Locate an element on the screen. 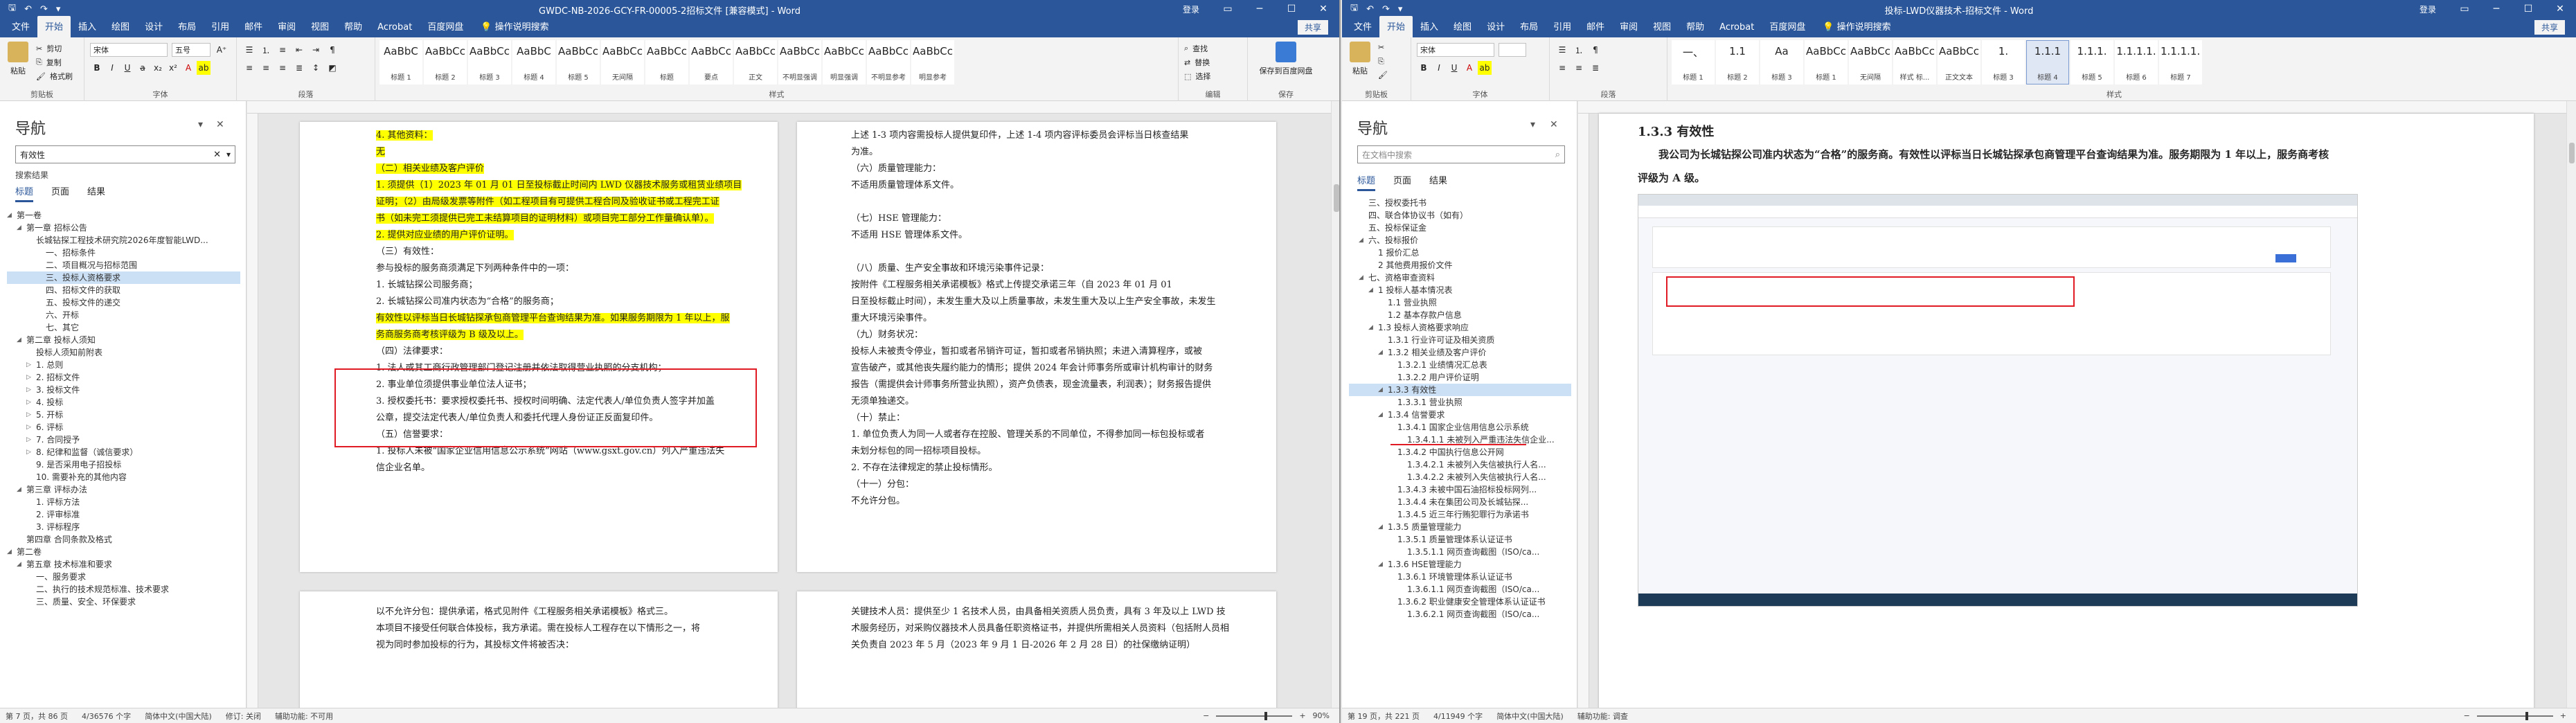 Image resolution: width=2576 pixels, height=723 pixels. nav-outline-item: 五、投标文件的递交 is located at coordinates (123, 302).